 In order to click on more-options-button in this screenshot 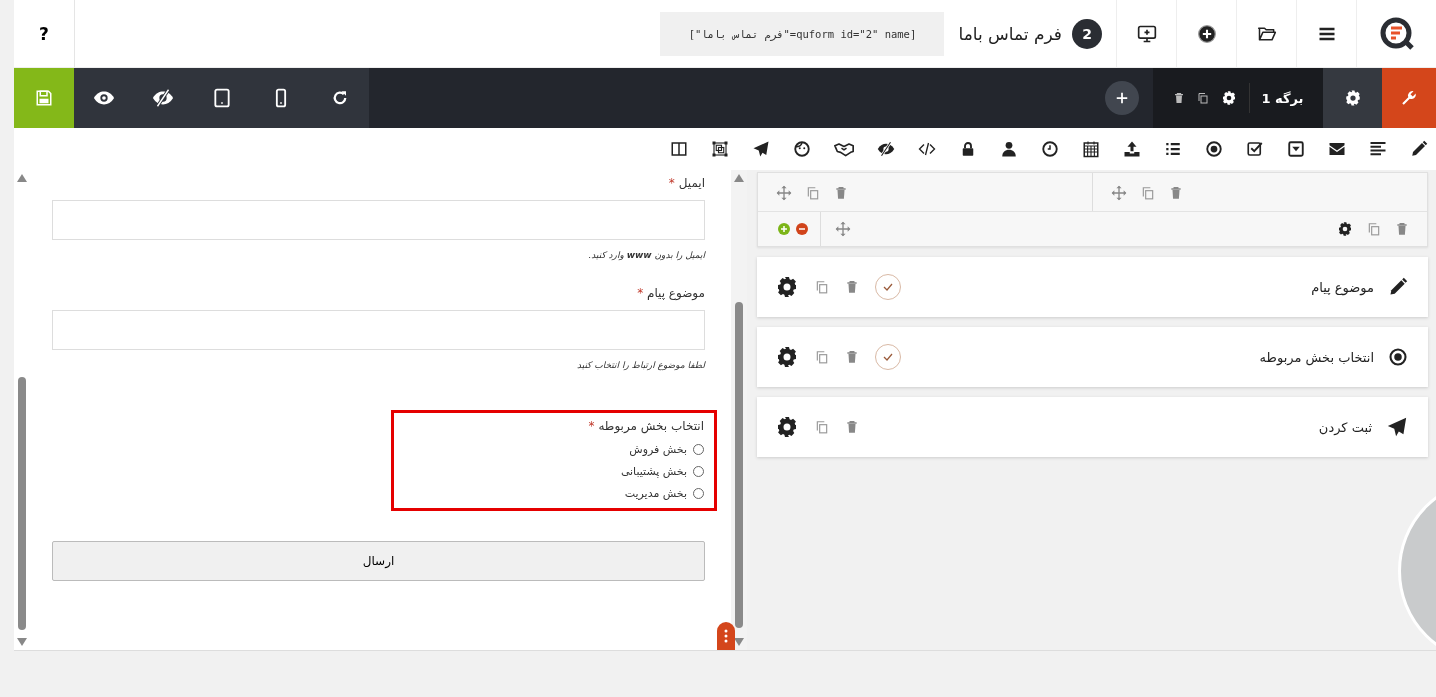, I will do `click(726, 636)`.